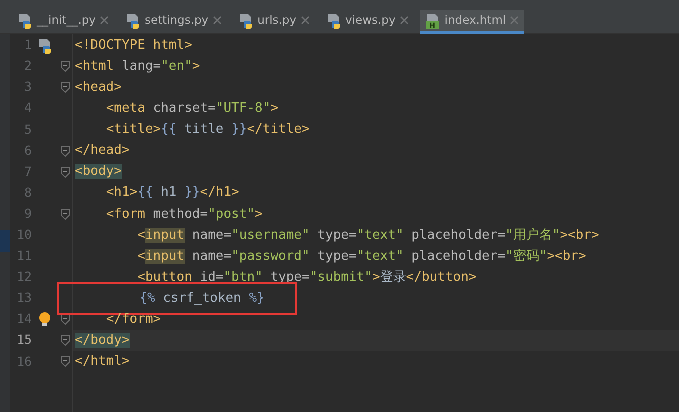  What do you see at coordinates (98, 87) in the screenshot?
I see `code-line: <head>` at bounding box center [98, 87].